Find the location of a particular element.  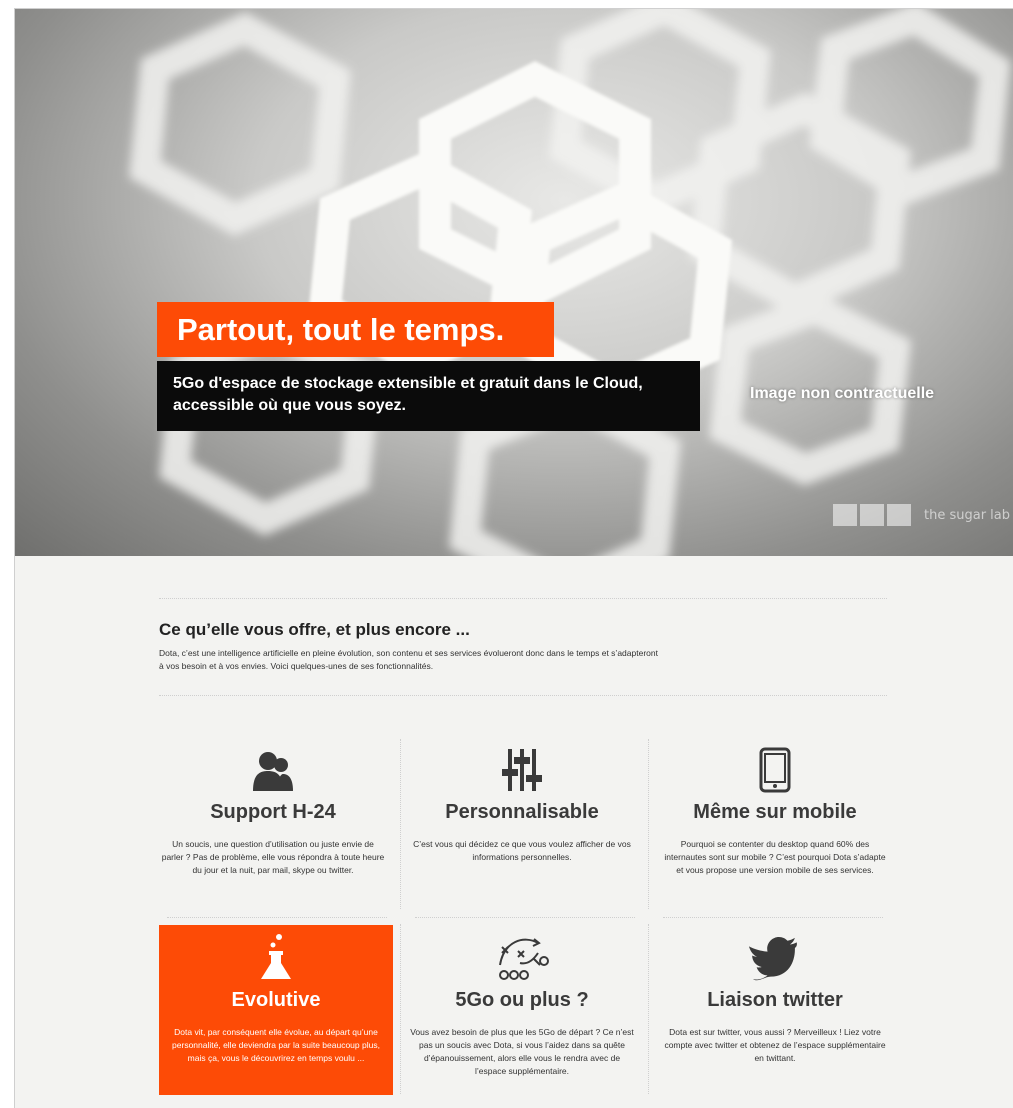

feature-title: Evolutive is located at coordinates (276, 1000).